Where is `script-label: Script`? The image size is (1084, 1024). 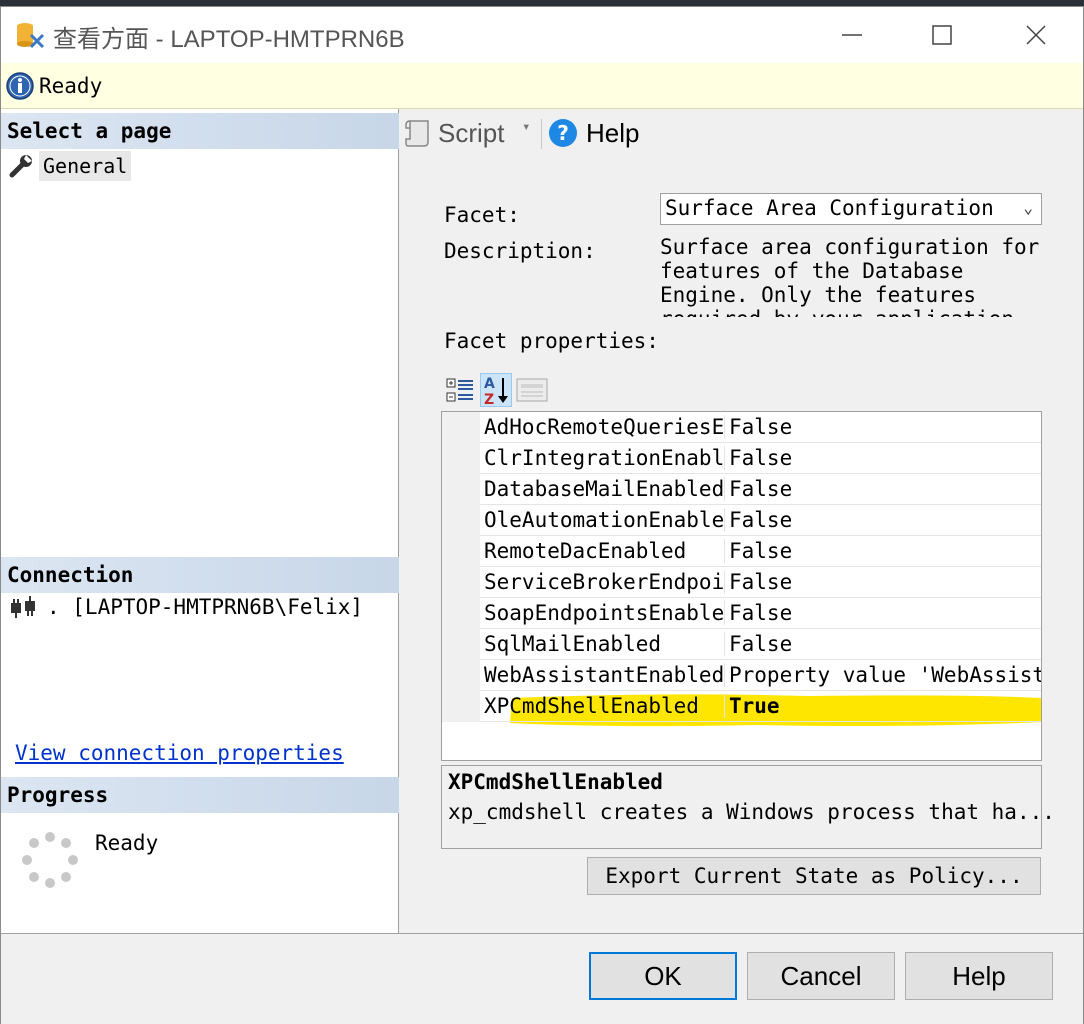 script-label: Script is located at coordinates (471, 132).